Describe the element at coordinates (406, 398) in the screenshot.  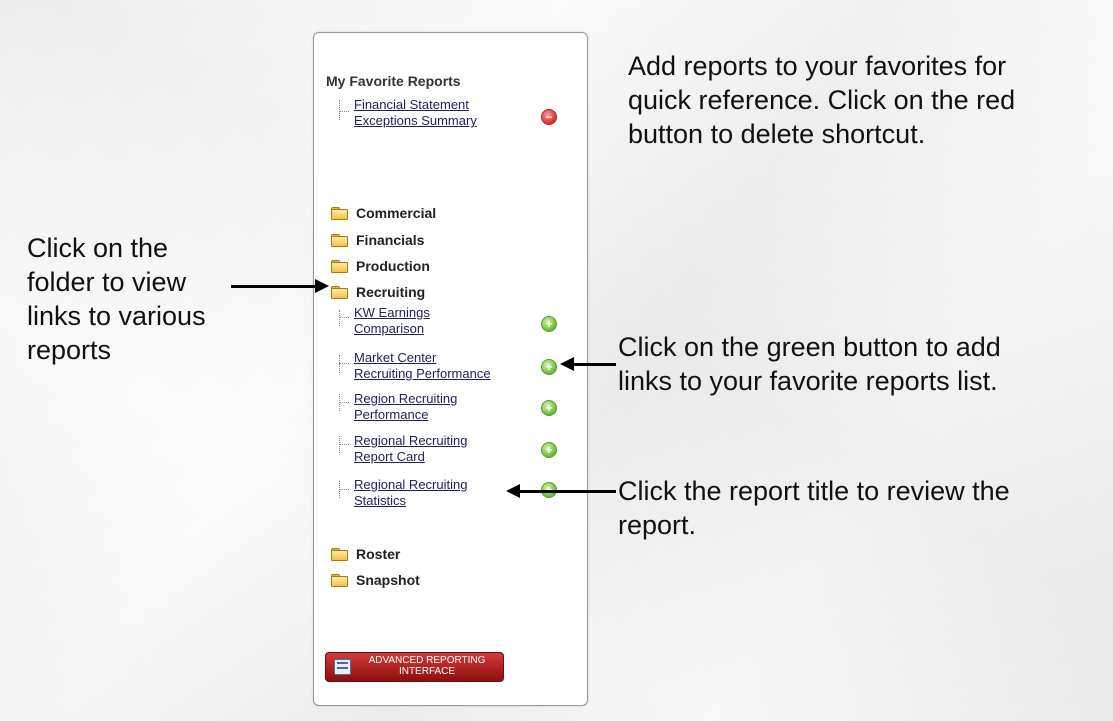
I see `report-link-line1: Region Recruiting` at that location.